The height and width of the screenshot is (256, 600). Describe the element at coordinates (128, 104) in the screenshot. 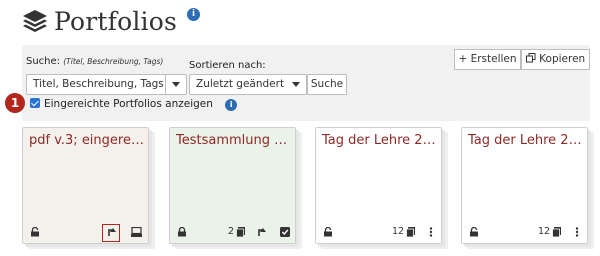

I see `show-submitted-text: Eingereichte Portfolios anzeigen` at that location.